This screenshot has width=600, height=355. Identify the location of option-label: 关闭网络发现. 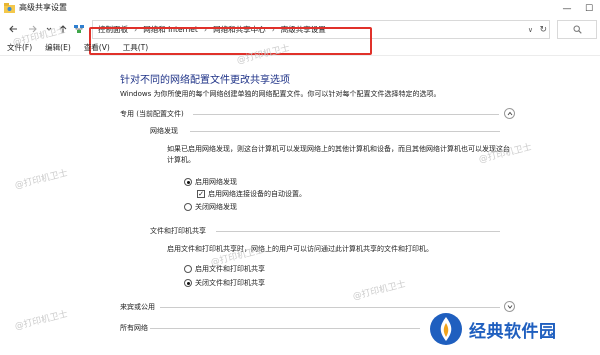
(216, 207).